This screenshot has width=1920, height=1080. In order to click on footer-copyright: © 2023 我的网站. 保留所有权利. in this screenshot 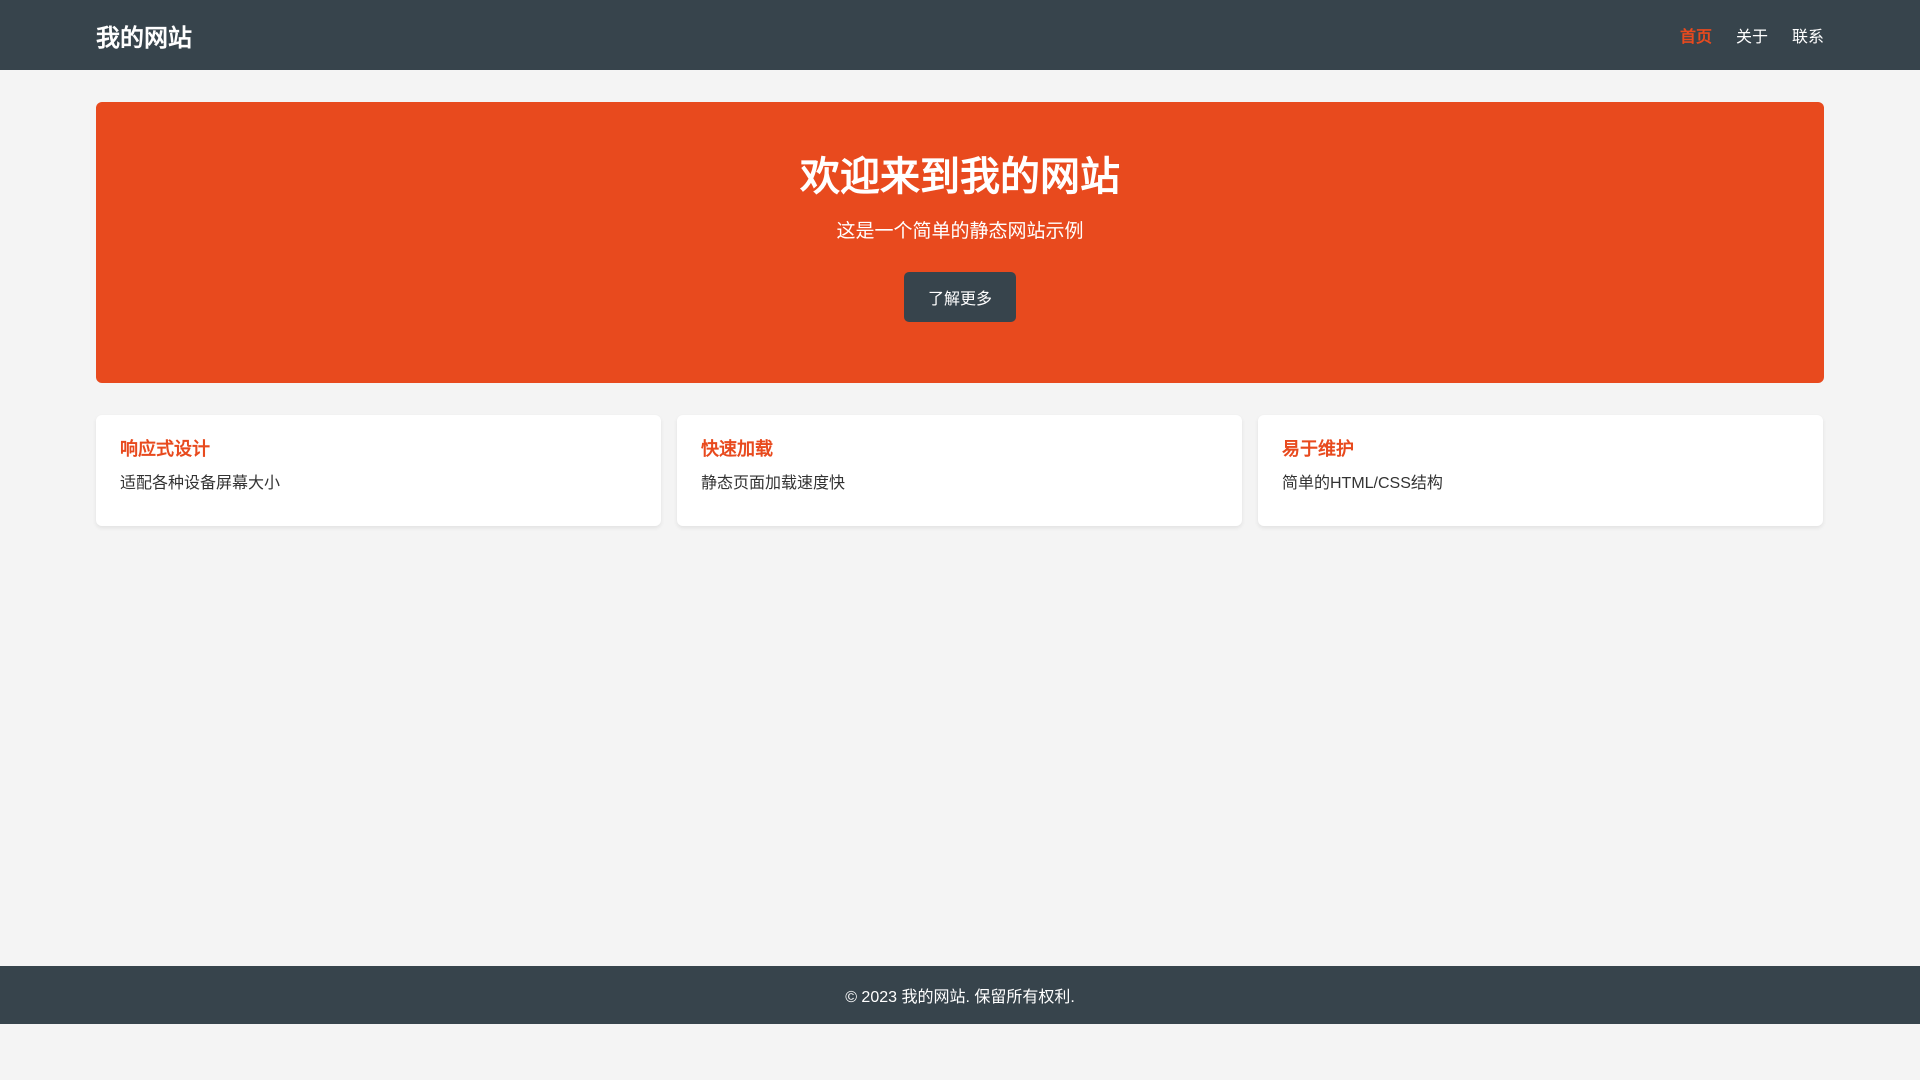, I will do `click(960, 997)`.